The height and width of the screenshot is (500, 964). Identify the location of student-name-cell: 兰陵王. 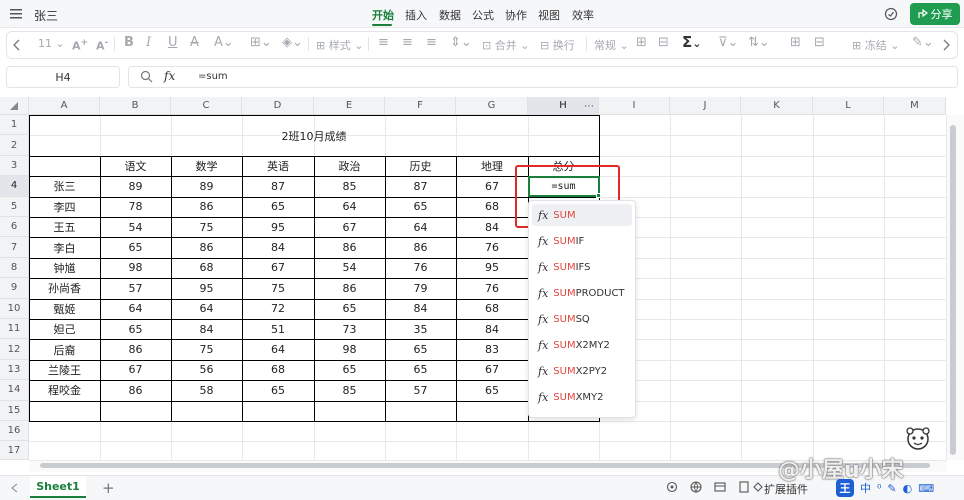
(64, 370).